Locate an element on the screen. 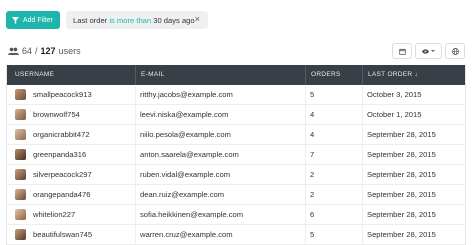 The image size is (474, 245). column-username: USERNAME is located at coordinates (34, 75).